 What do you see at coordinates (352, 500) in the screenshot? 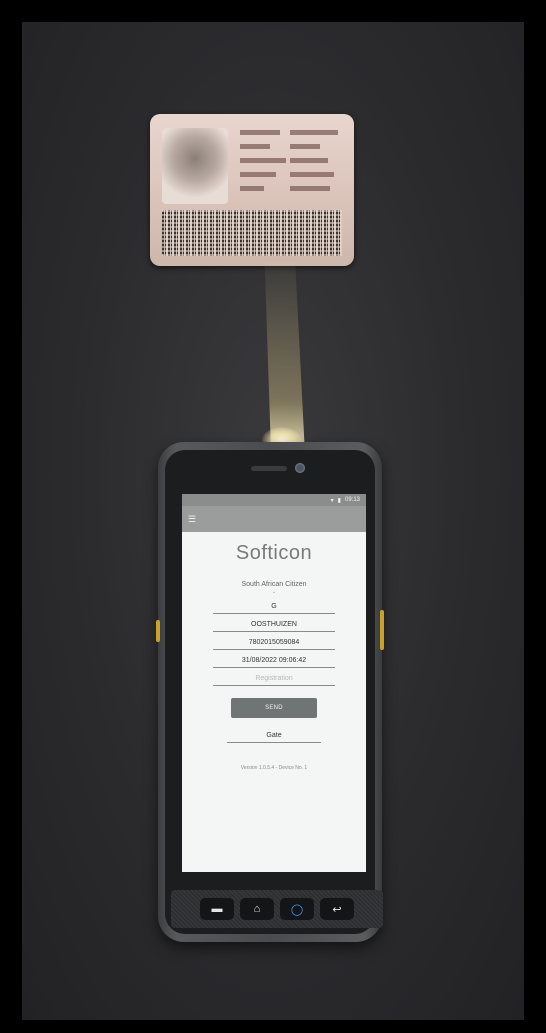
I see `status-time: 09:13` at bounding box center [352, 500].